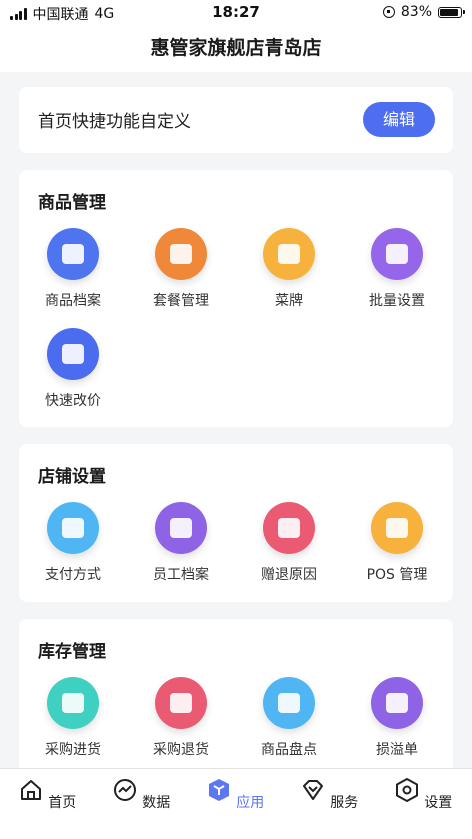 This screenshot has width=472, height=839. I want to click on tab-label: 数据, so click(156, 803).